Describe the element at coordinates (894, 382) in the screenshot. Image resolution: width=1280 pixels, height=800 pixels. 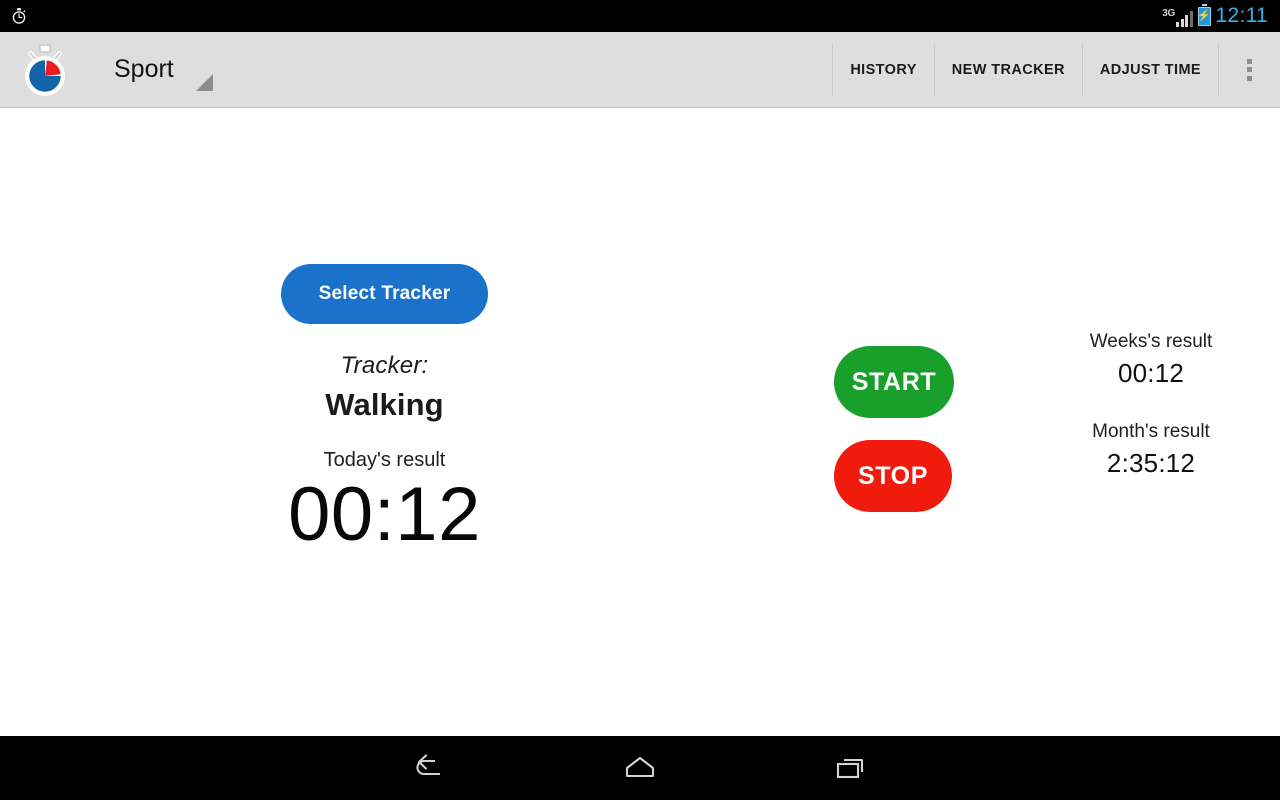
I see `start-button: START` at that location.